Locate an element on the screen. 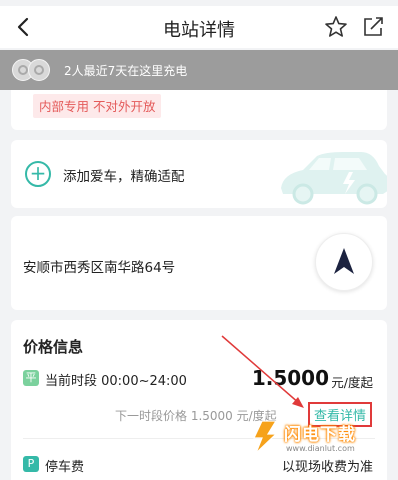 The image size is (398, 480). private-tag: 内部专用 不对外开放 is located at coordinates (97, 106).